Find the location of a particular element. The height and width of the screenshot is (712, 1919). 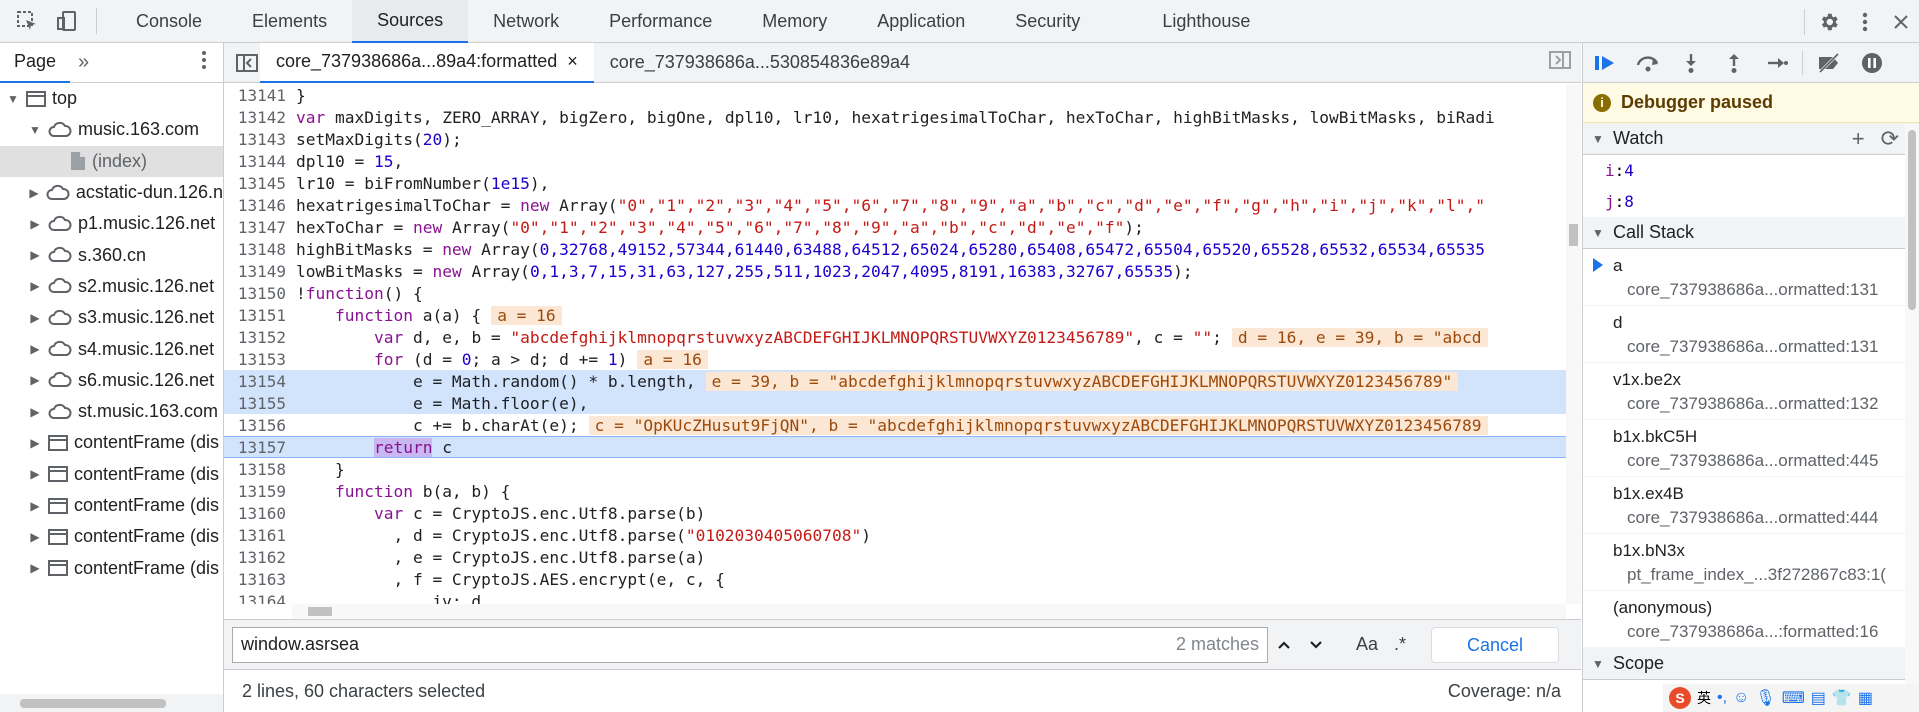

line-number: 13142 is located at coordinates (258, 117).